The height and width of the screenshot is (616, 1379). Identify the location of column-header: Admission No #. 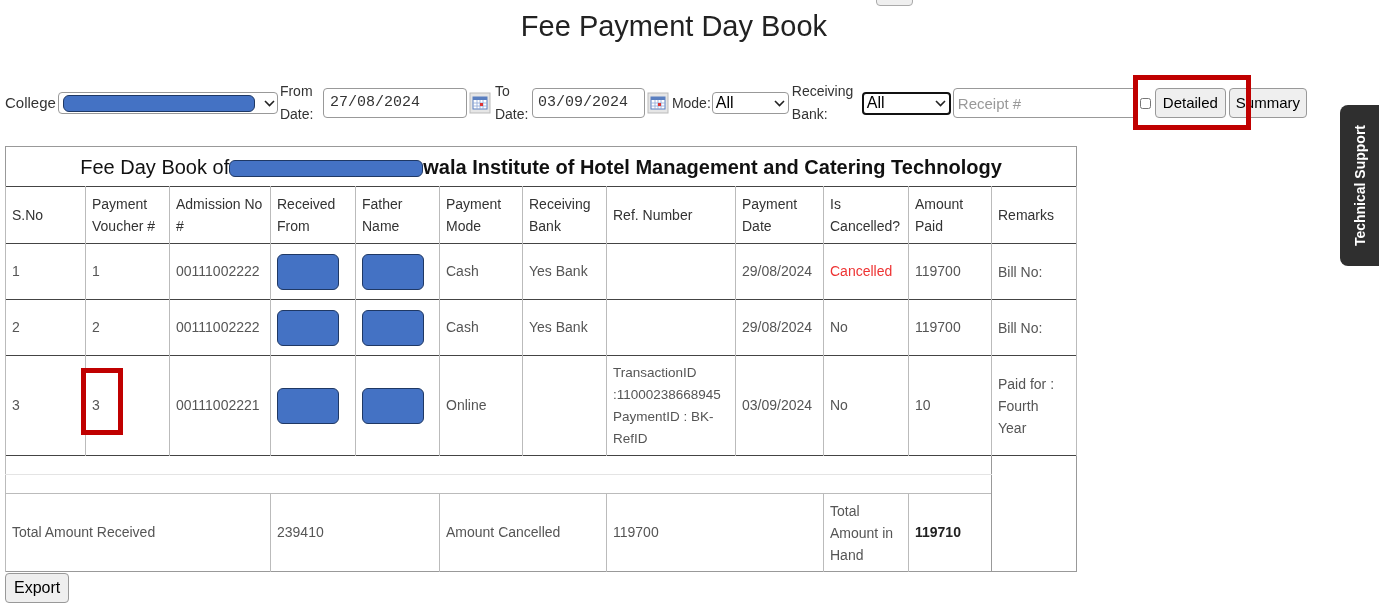
(220, 215).